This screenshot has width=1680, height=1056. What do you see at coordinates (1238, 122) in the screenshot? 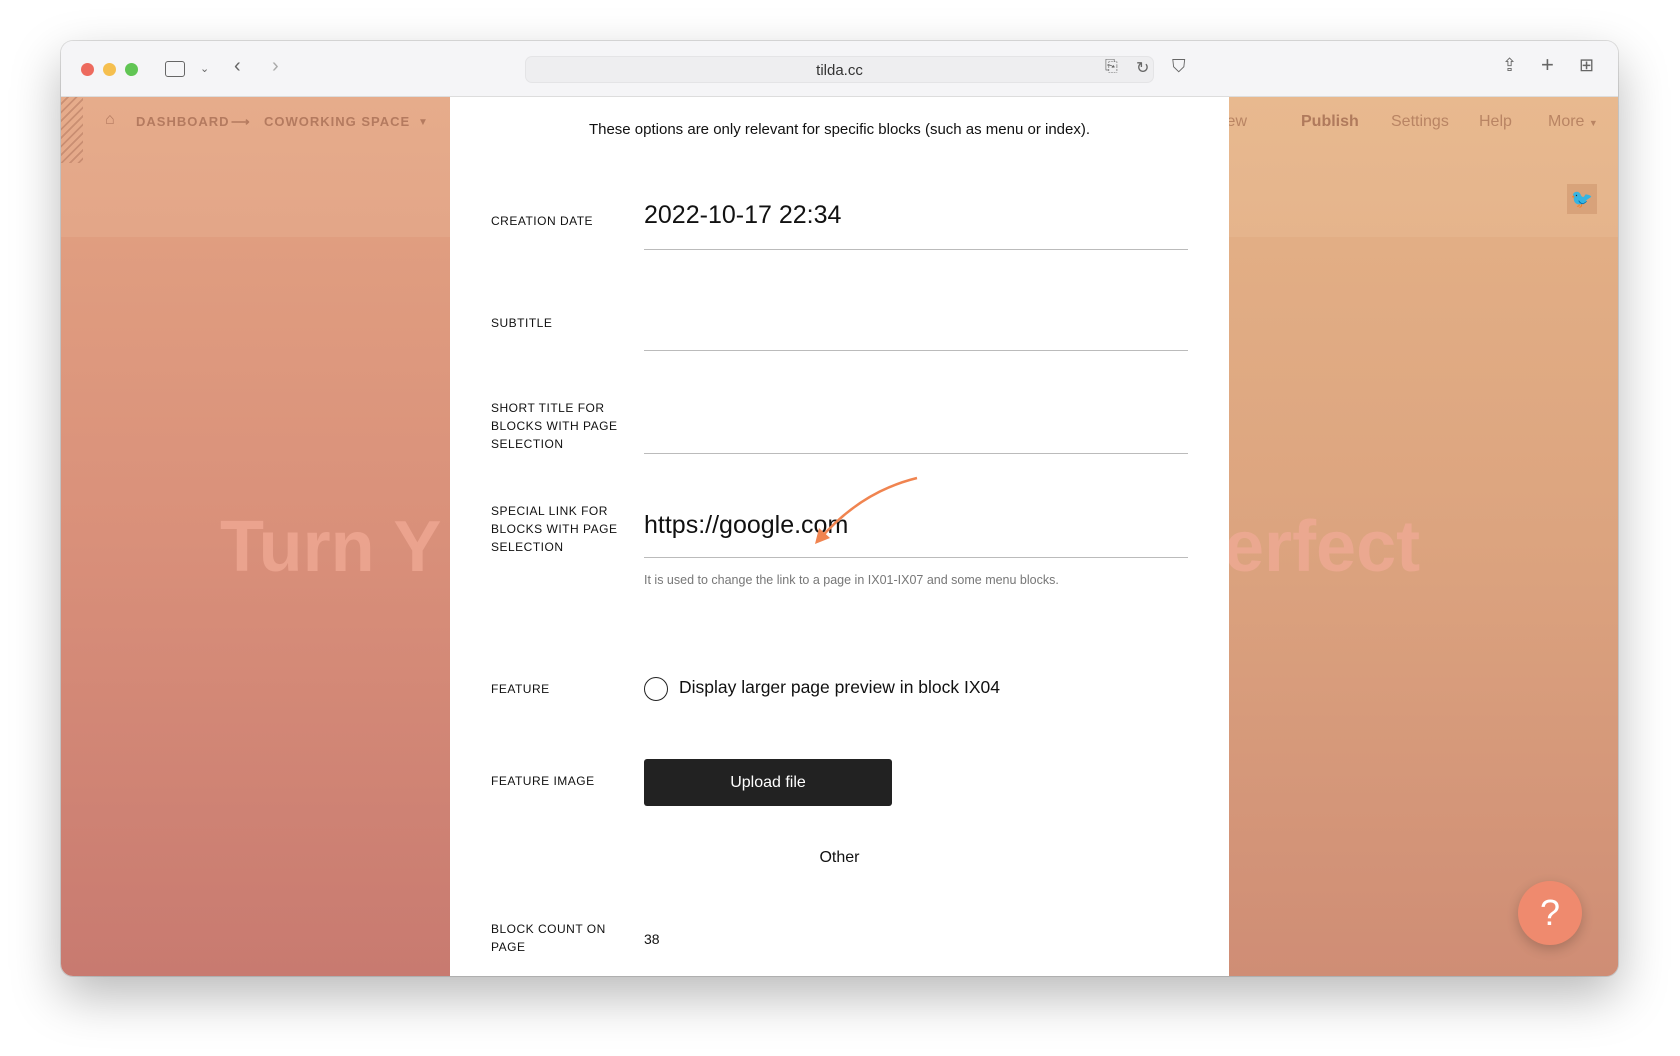
I see `nav-preview: eview` at bounding box center [1238, 122].